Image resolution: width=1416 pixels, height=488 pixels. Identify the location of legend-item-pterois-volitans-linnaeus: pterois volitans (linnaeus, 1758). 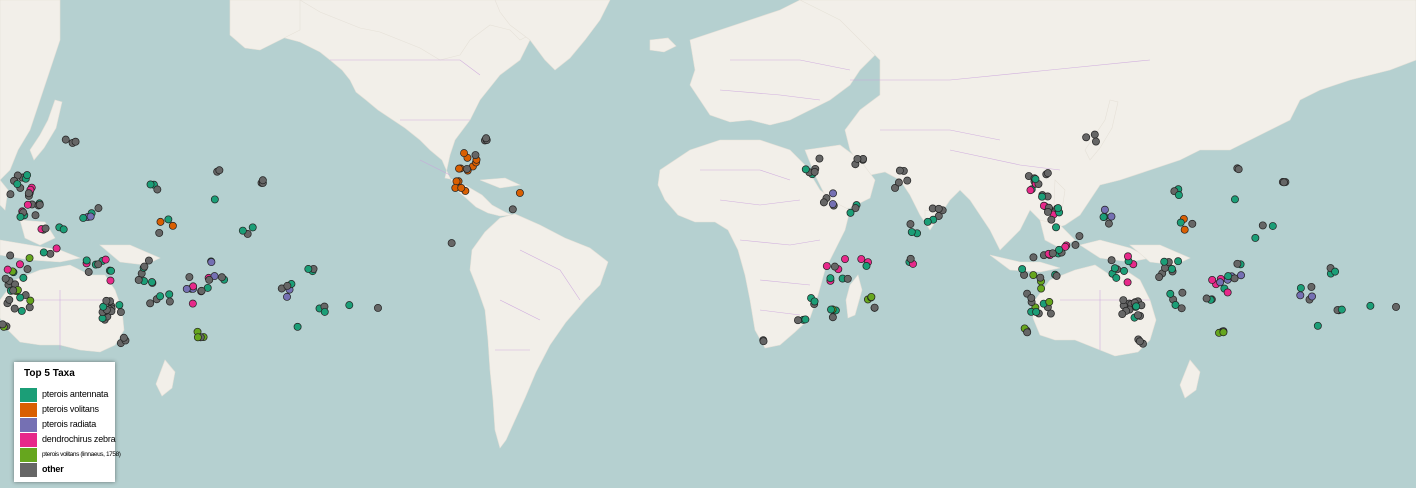
(70, 455).